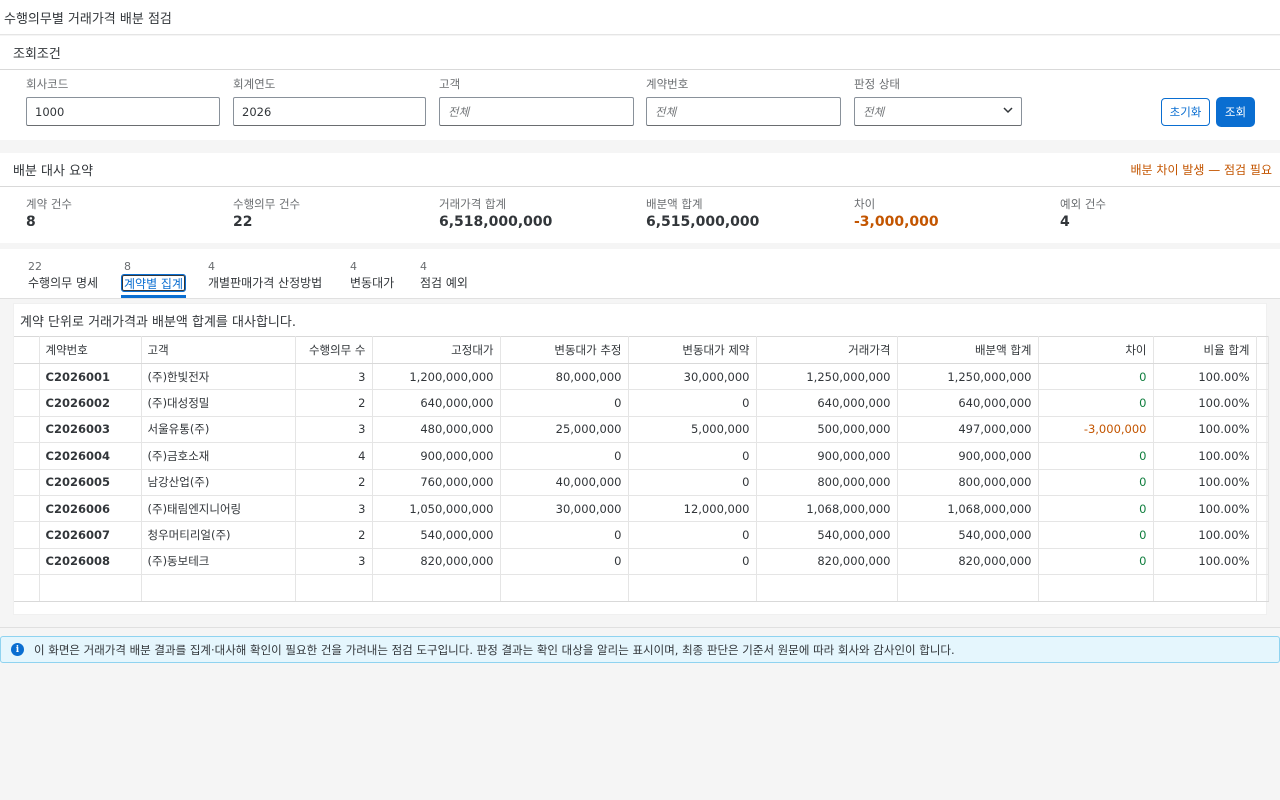 This screenshot has width=1280, height=800. I want to click on table-cell: (주)한빛전자, so click(218, 377).